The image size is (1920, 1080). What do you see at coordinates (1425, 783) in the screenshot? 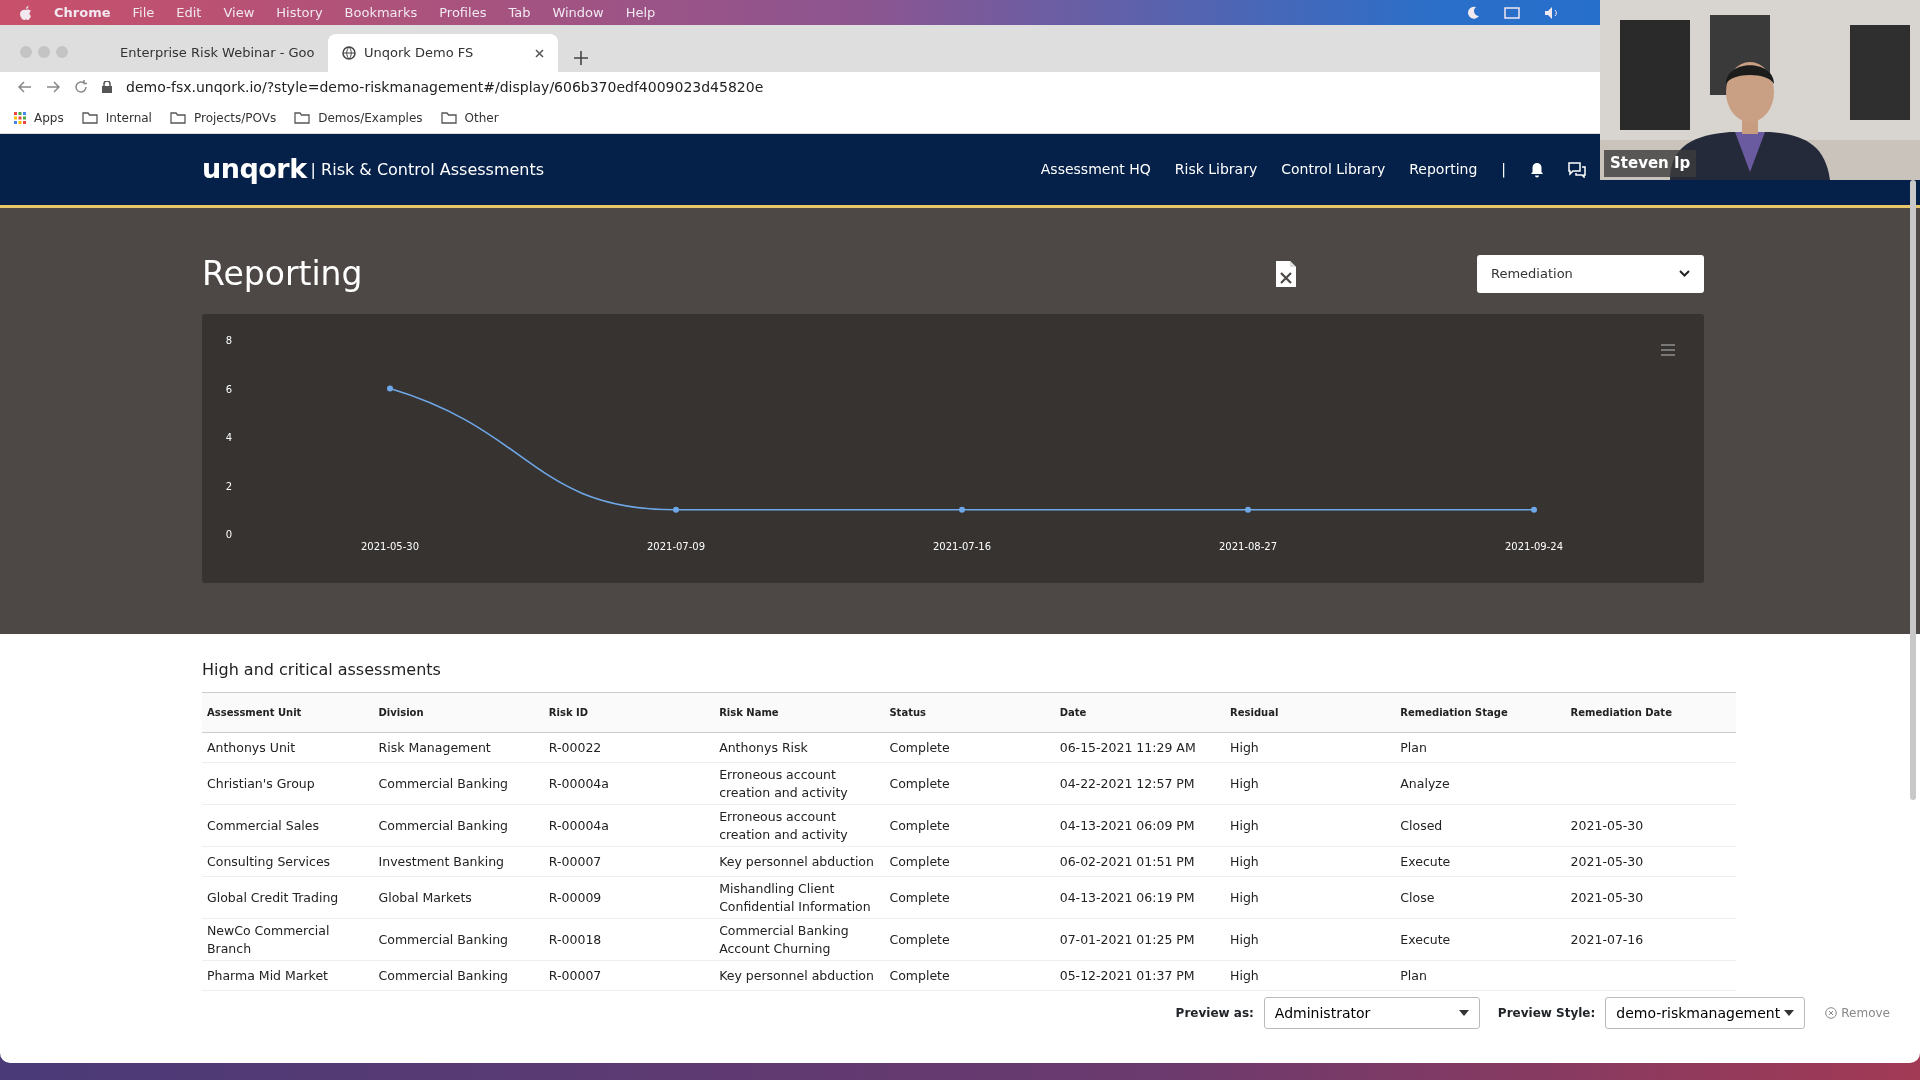
I see `table-cell: Analyze` at bounding box center [1425, 783].